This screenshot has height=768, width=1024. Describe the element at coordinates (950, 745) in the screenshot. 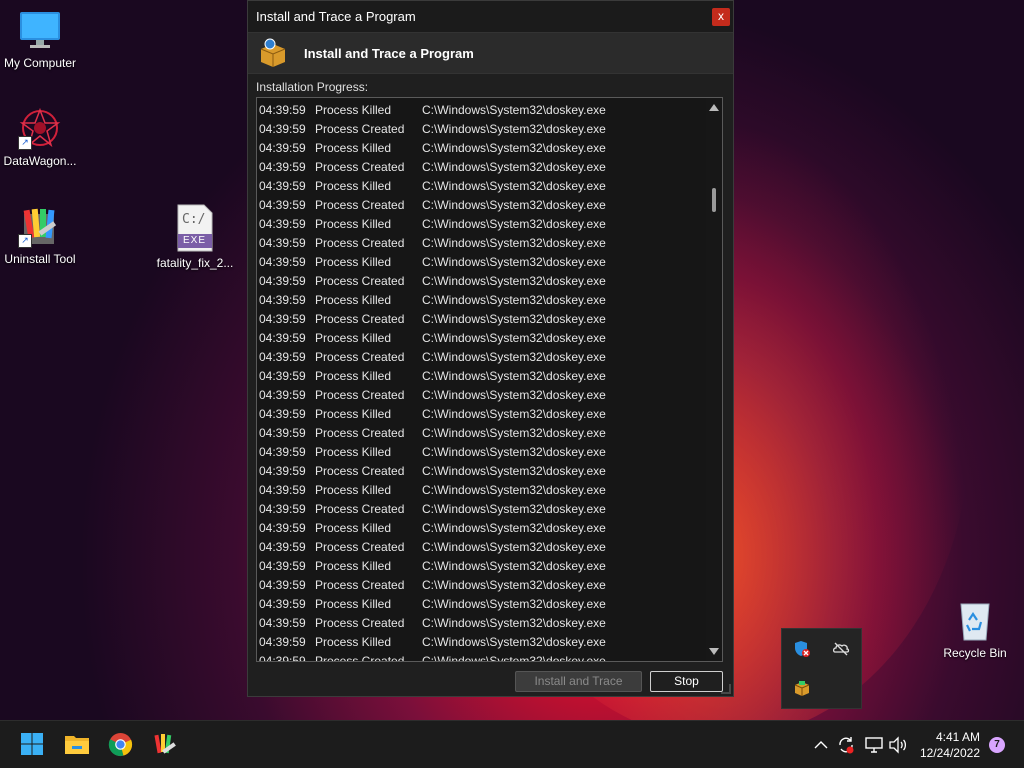

I see `taskbar-clock: 4:41 AM 12/24/2022` at that location.